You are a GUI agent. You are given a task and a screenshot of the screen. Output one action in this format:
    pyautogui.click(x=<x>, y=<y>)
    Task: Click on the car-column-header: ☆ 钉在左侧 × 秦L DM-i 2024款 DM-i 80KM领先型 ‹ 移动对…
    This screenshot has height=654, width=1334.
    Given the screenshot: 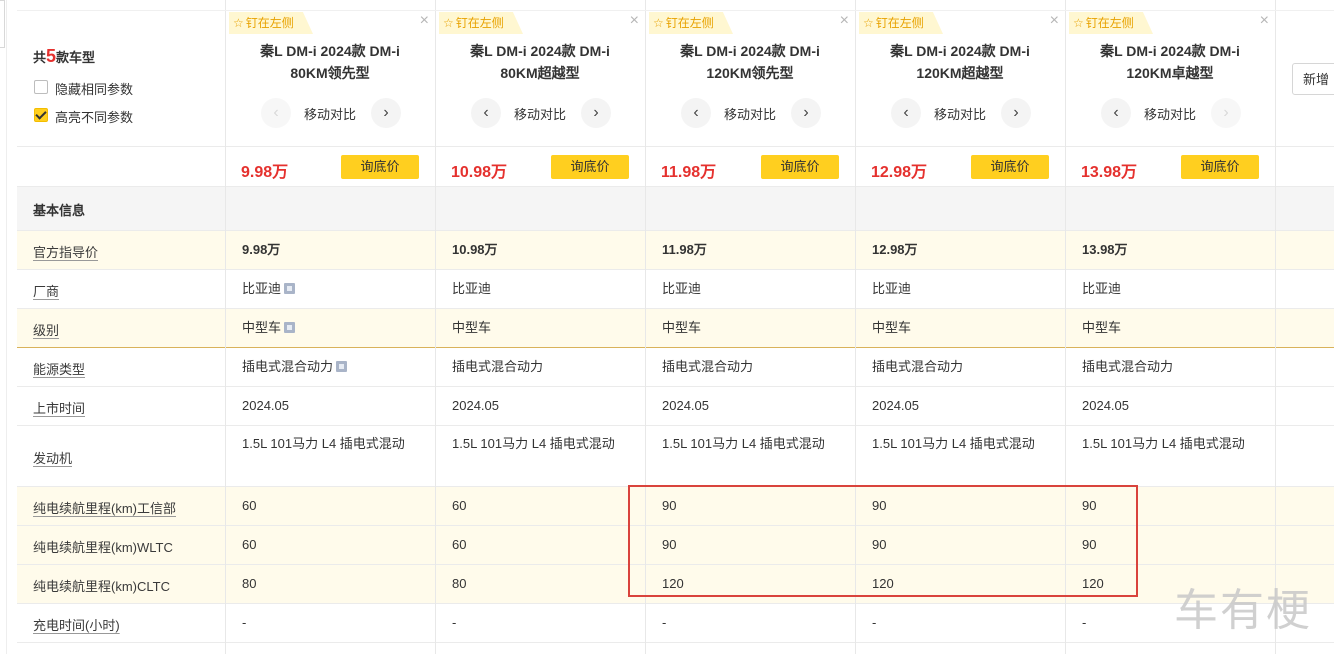 What is the action you would take?
    pyautogui.click(x=330, y=93)
    